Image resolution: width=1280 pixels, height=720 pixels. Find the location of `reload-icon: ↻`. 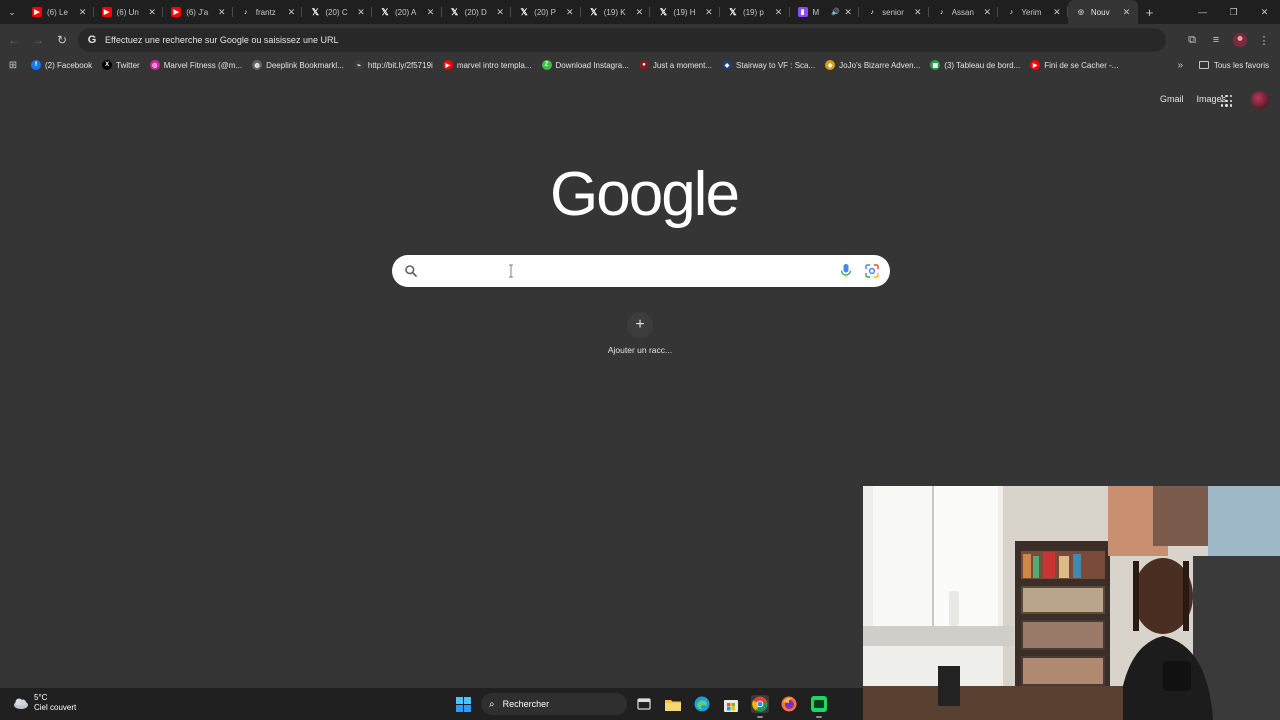

reload-icon: ↻ is located at coordinates (62, 40).